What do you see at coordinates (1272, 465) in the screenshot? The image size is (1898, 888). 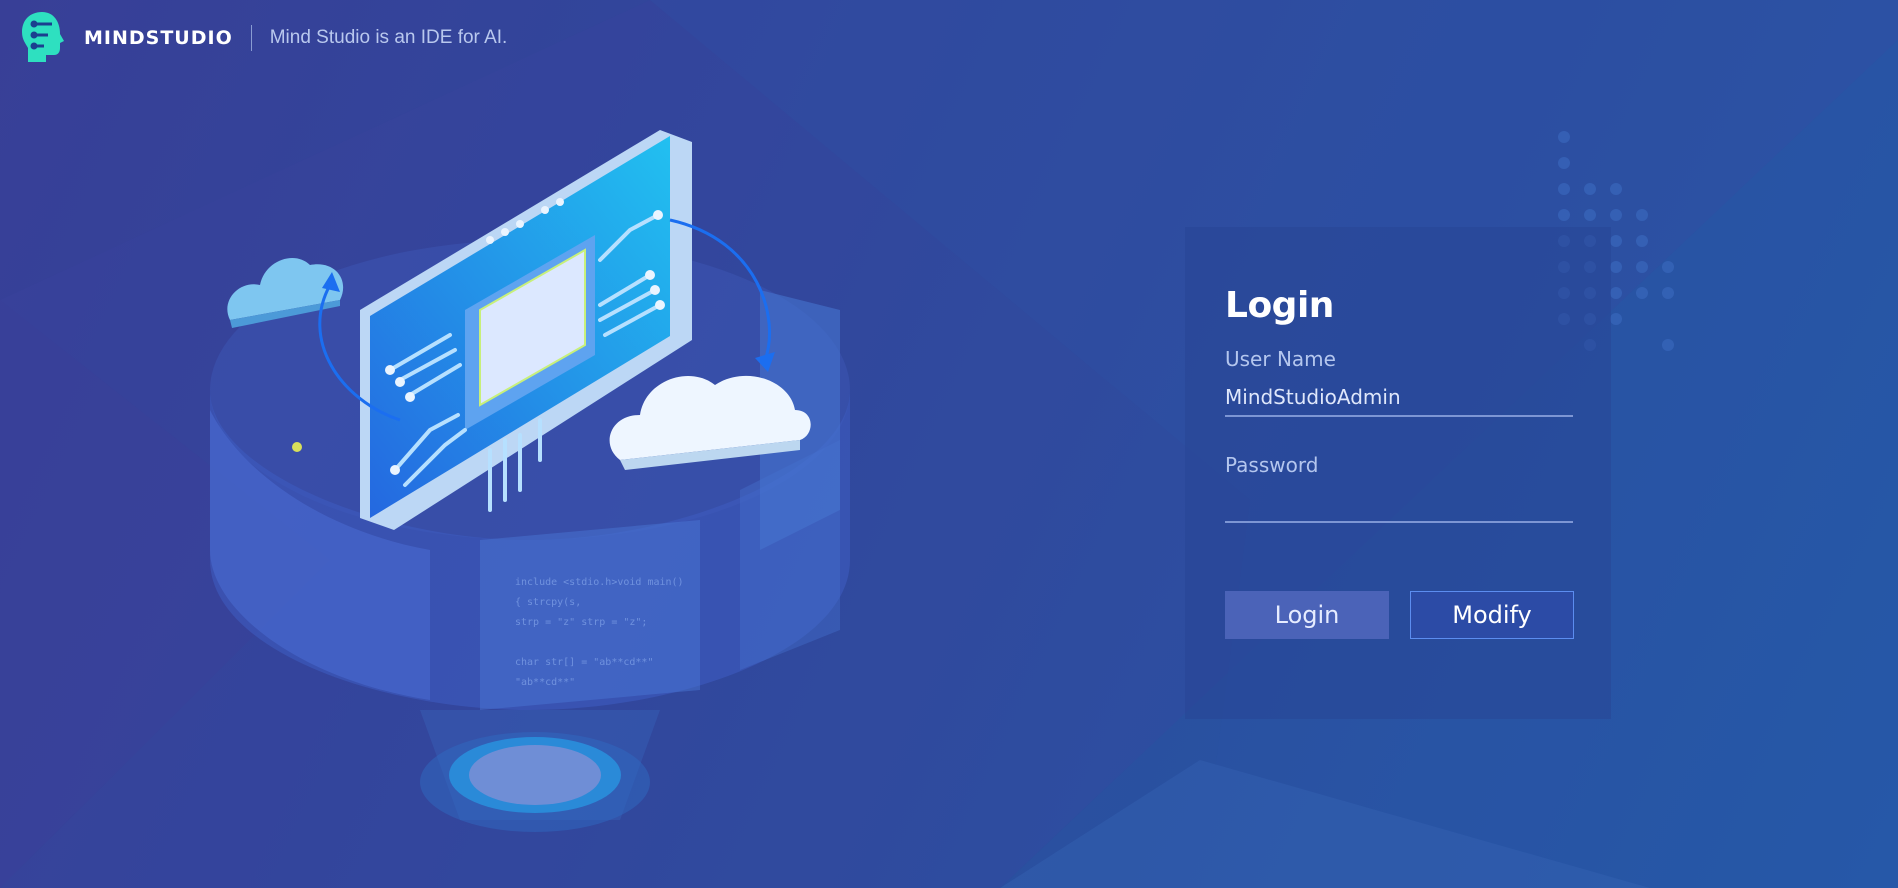 I see `password-label: Password` at bounding box center [1272, 465].